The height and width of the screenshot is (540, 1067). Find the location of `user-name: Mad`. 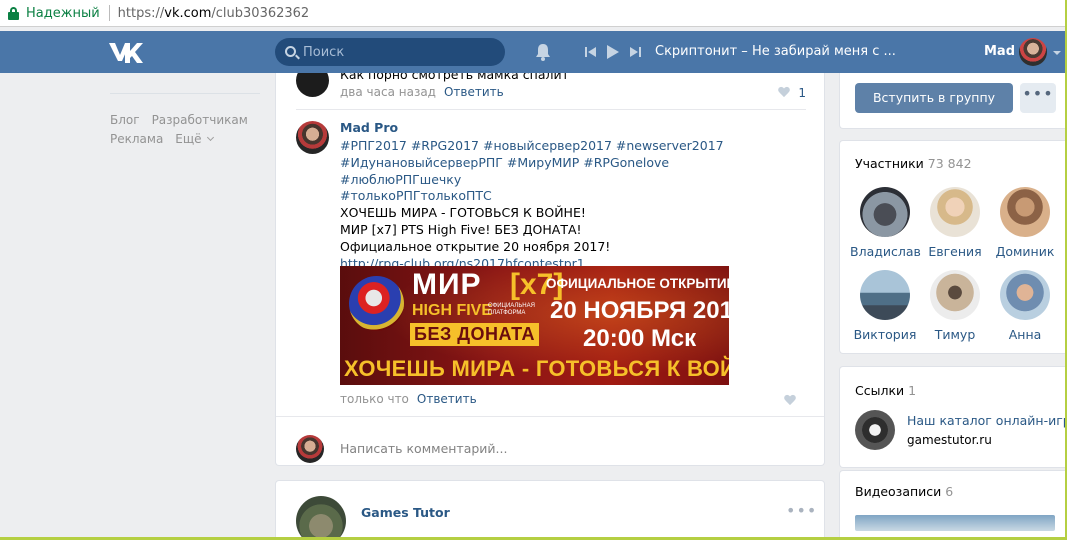

user-name: Mad is located at coordinates (999, 51).